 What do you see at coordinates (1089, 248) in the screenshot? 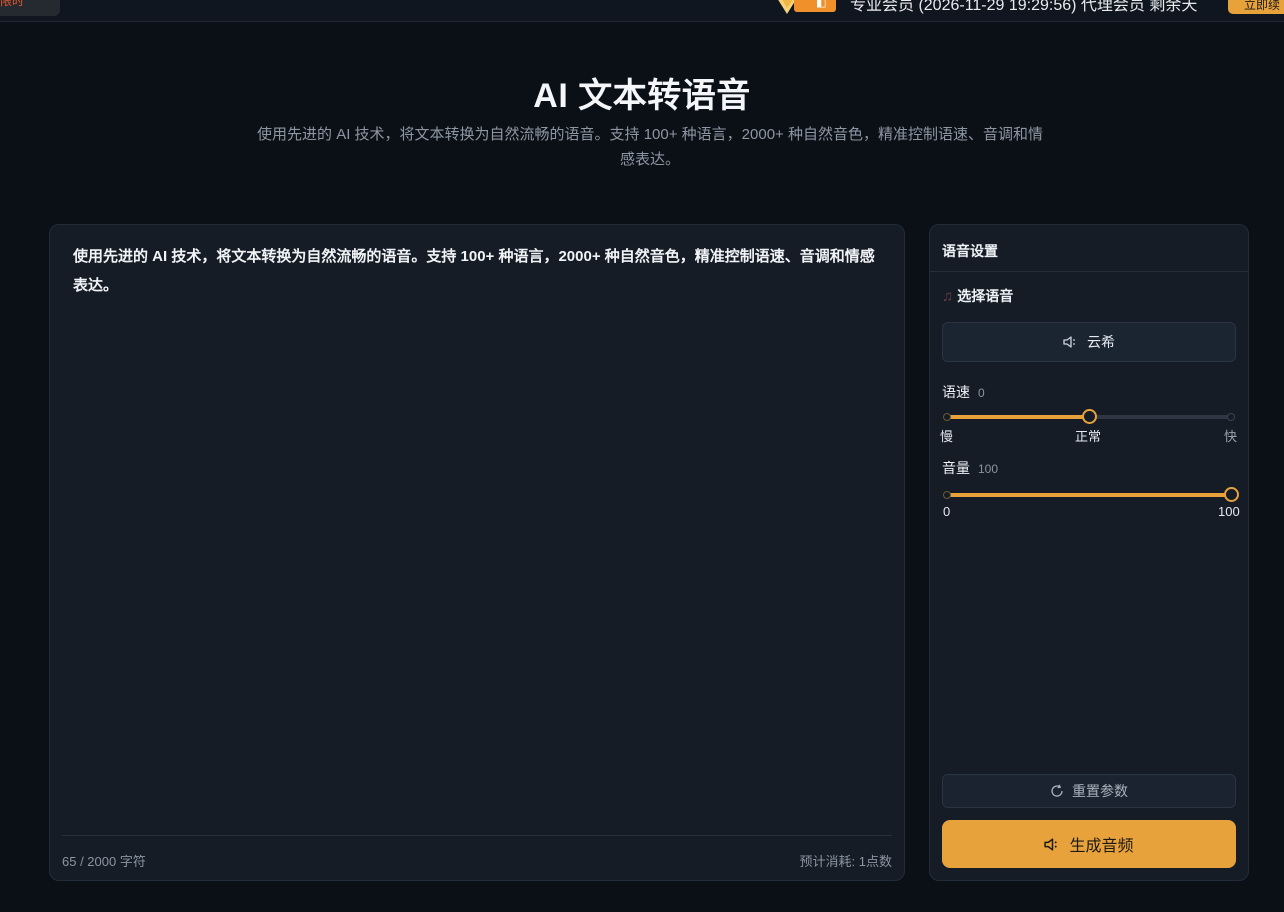
I see `settings-title: 语音设置` at bounding box center [1089, 248].